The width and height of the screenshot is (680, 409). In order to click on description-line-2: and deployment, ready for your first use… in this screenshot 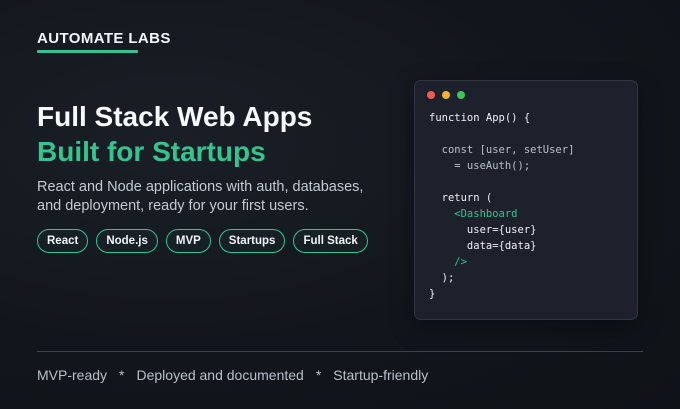, I will do `click(173, 206)`.